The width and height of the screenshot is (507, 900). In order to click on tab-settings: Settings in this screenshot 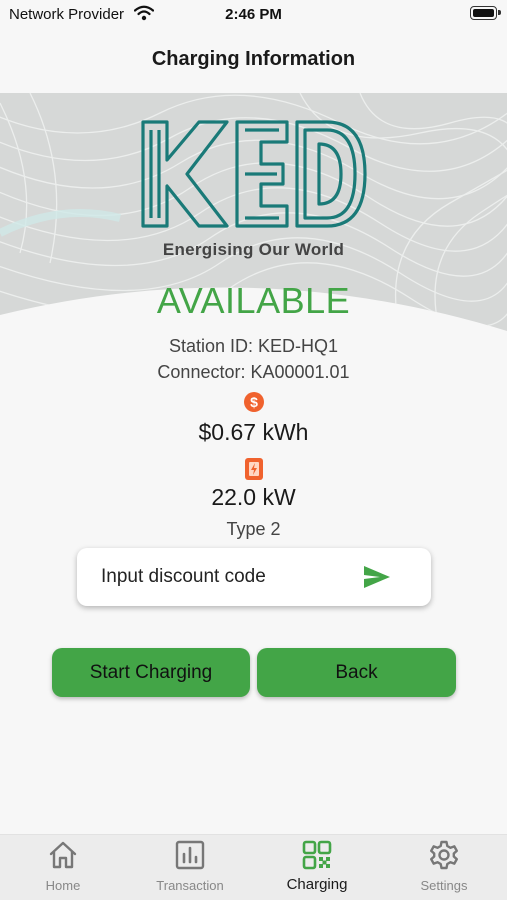, I will do `click(444, 867)`.